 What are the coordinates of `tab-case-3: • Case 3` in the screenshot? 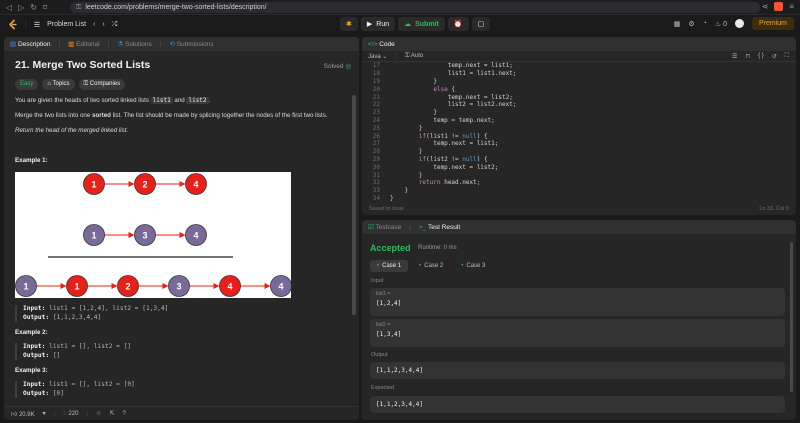 It's located at (473, 266).